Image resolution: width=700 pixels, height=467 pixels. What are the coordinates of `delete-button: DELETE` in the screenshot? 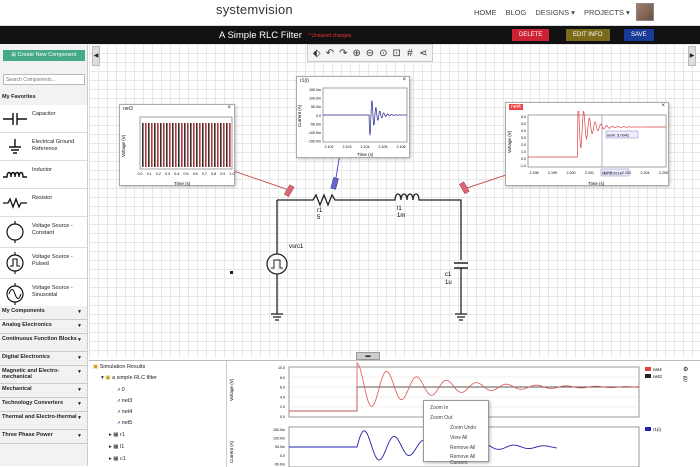 It's located at (531, 35).